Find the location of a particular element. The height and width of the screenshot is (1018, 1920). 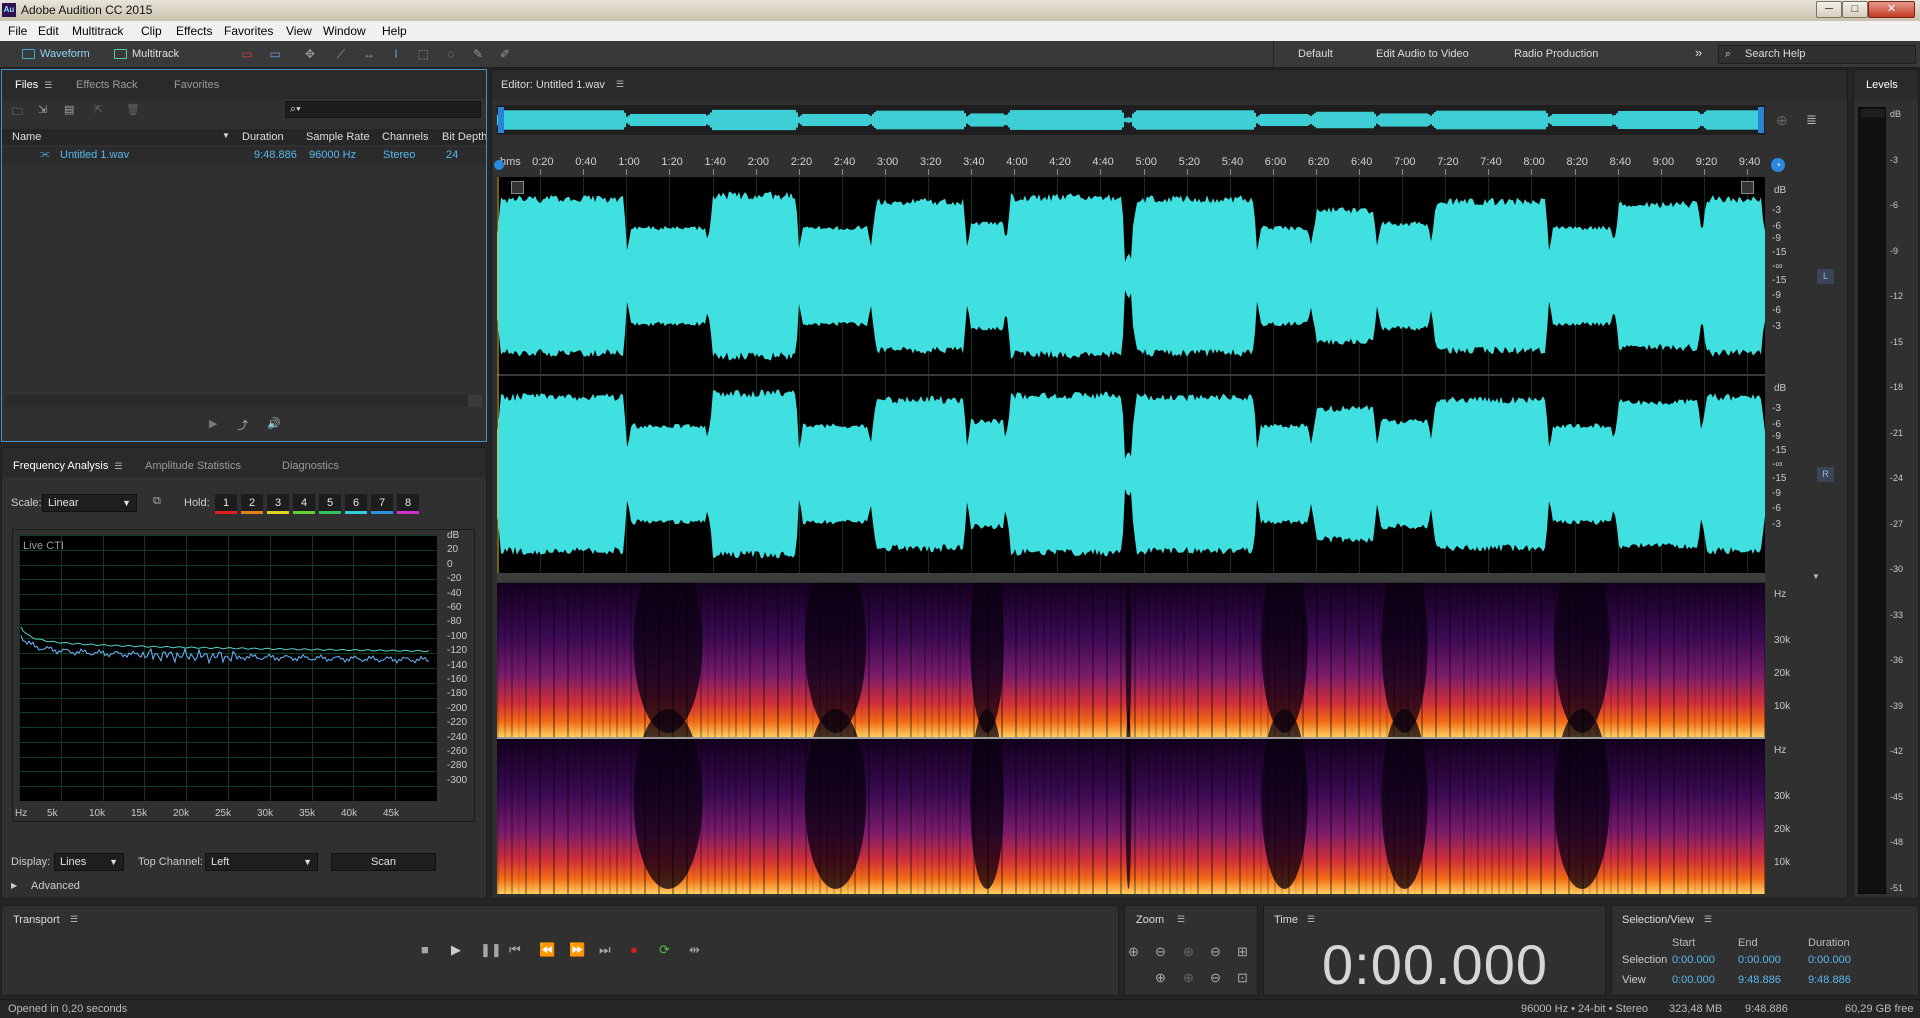

fast-forward-icon: ⏩ is located at coordinates (577, 950).